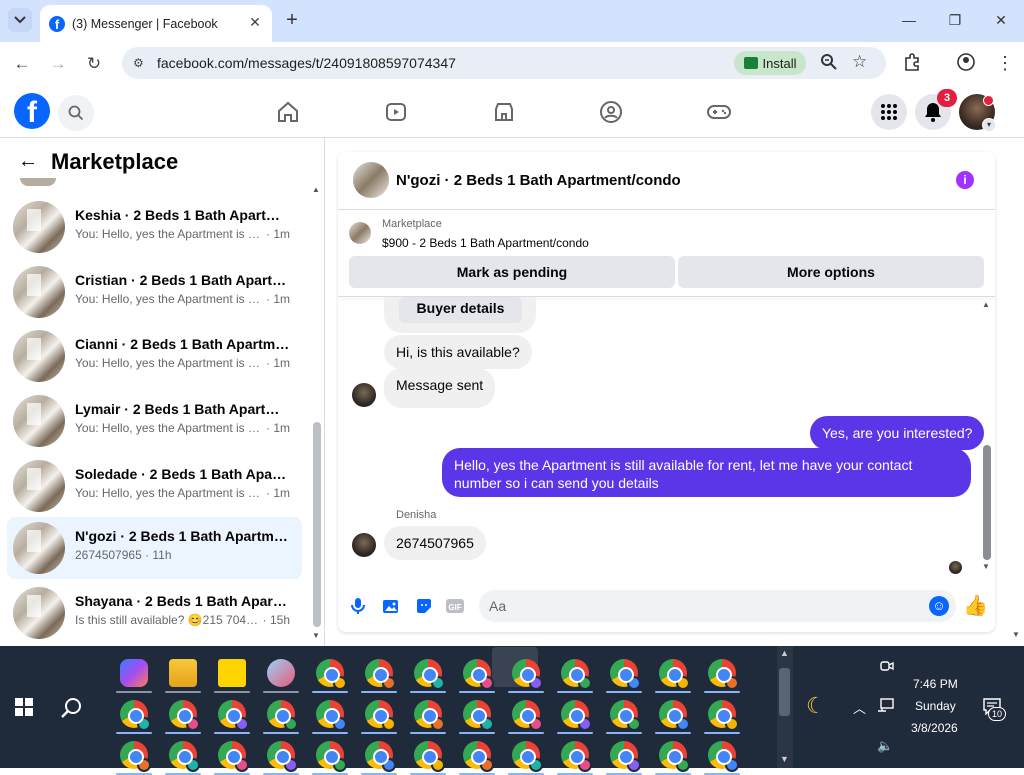 Image resolution: width=1024 pixels, height=775 pixels. Describe the element at coordinates (20, 20) in the screenshot. I see `tab-search-dropdown-button` at that location.